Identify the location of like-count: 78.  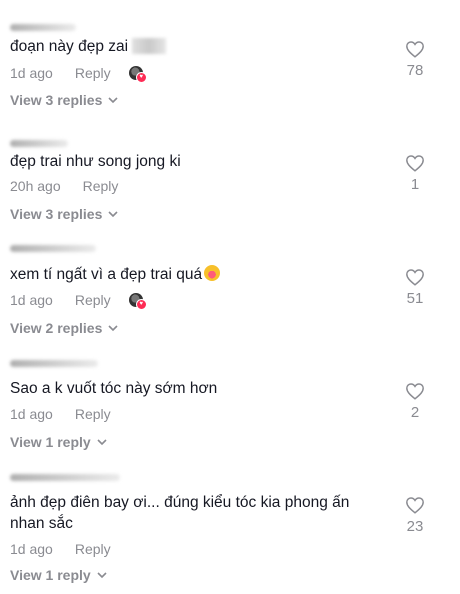
(415, 70).